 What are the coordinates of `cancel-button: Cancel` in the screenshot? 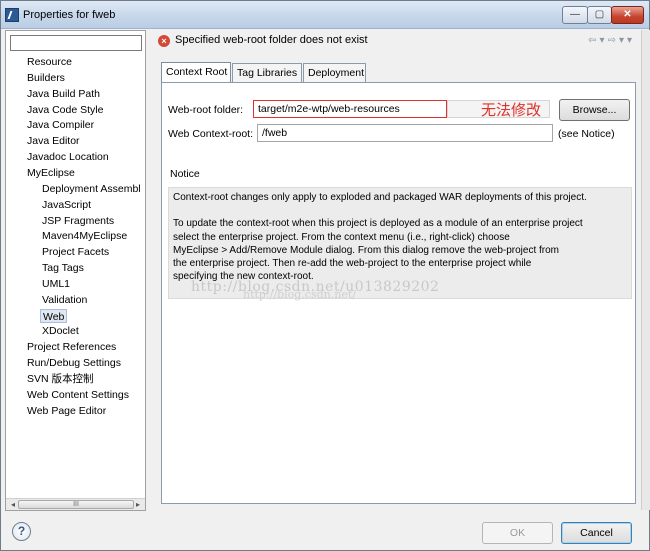 It's located at (596, 533).